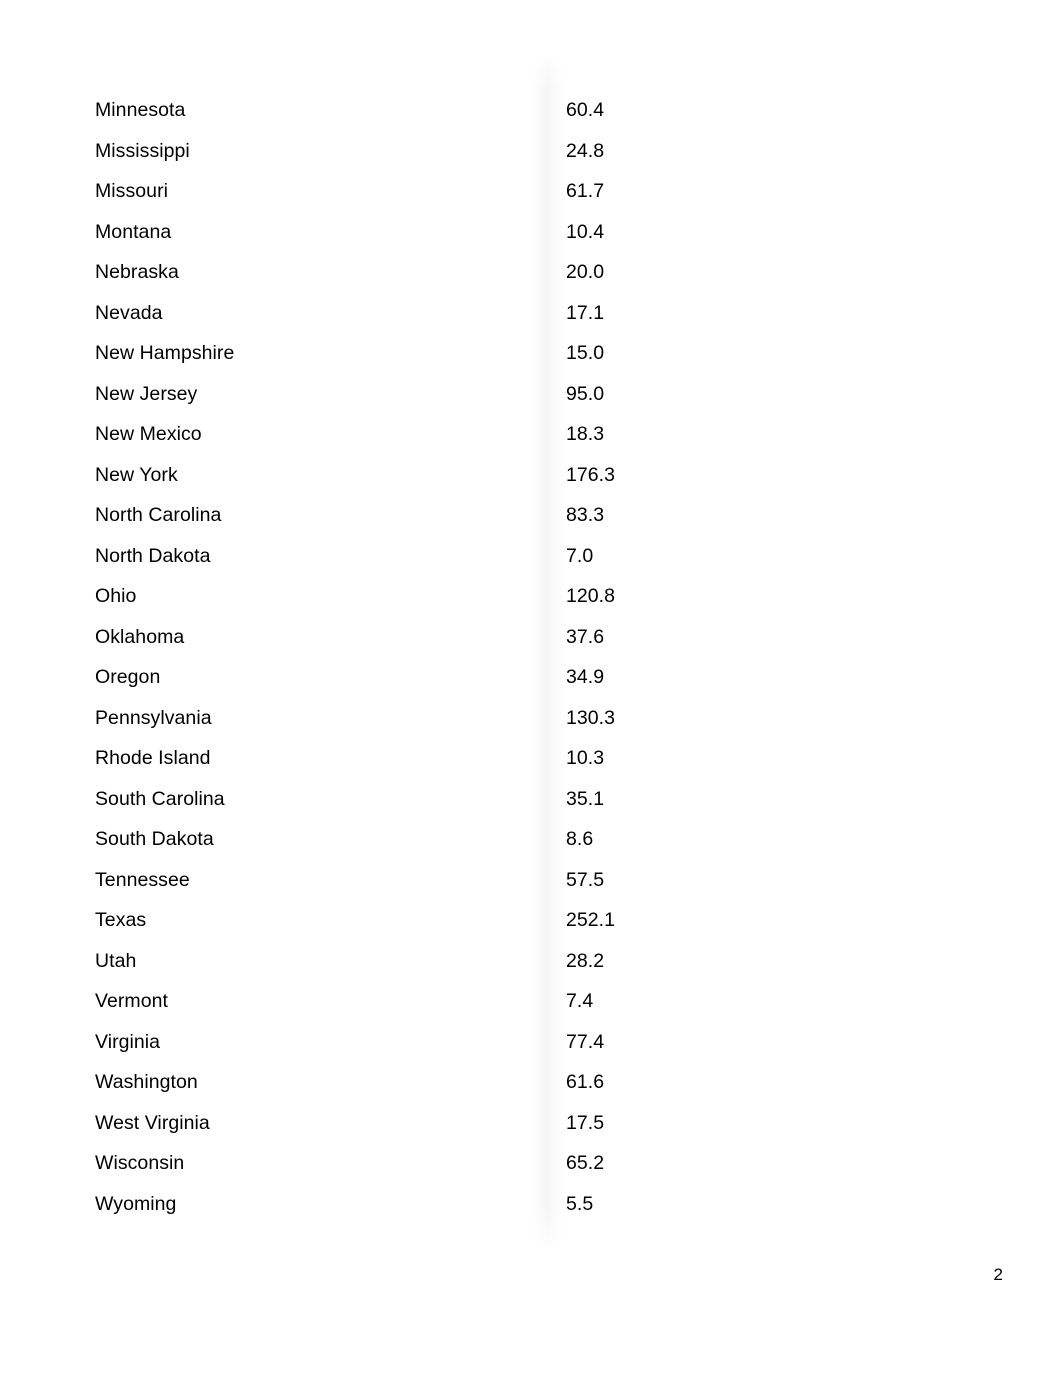  What do you see at coordinates (146, 393) in the screenshot?
I see `row-label: New Jersey` at bounding box center [146, 393].